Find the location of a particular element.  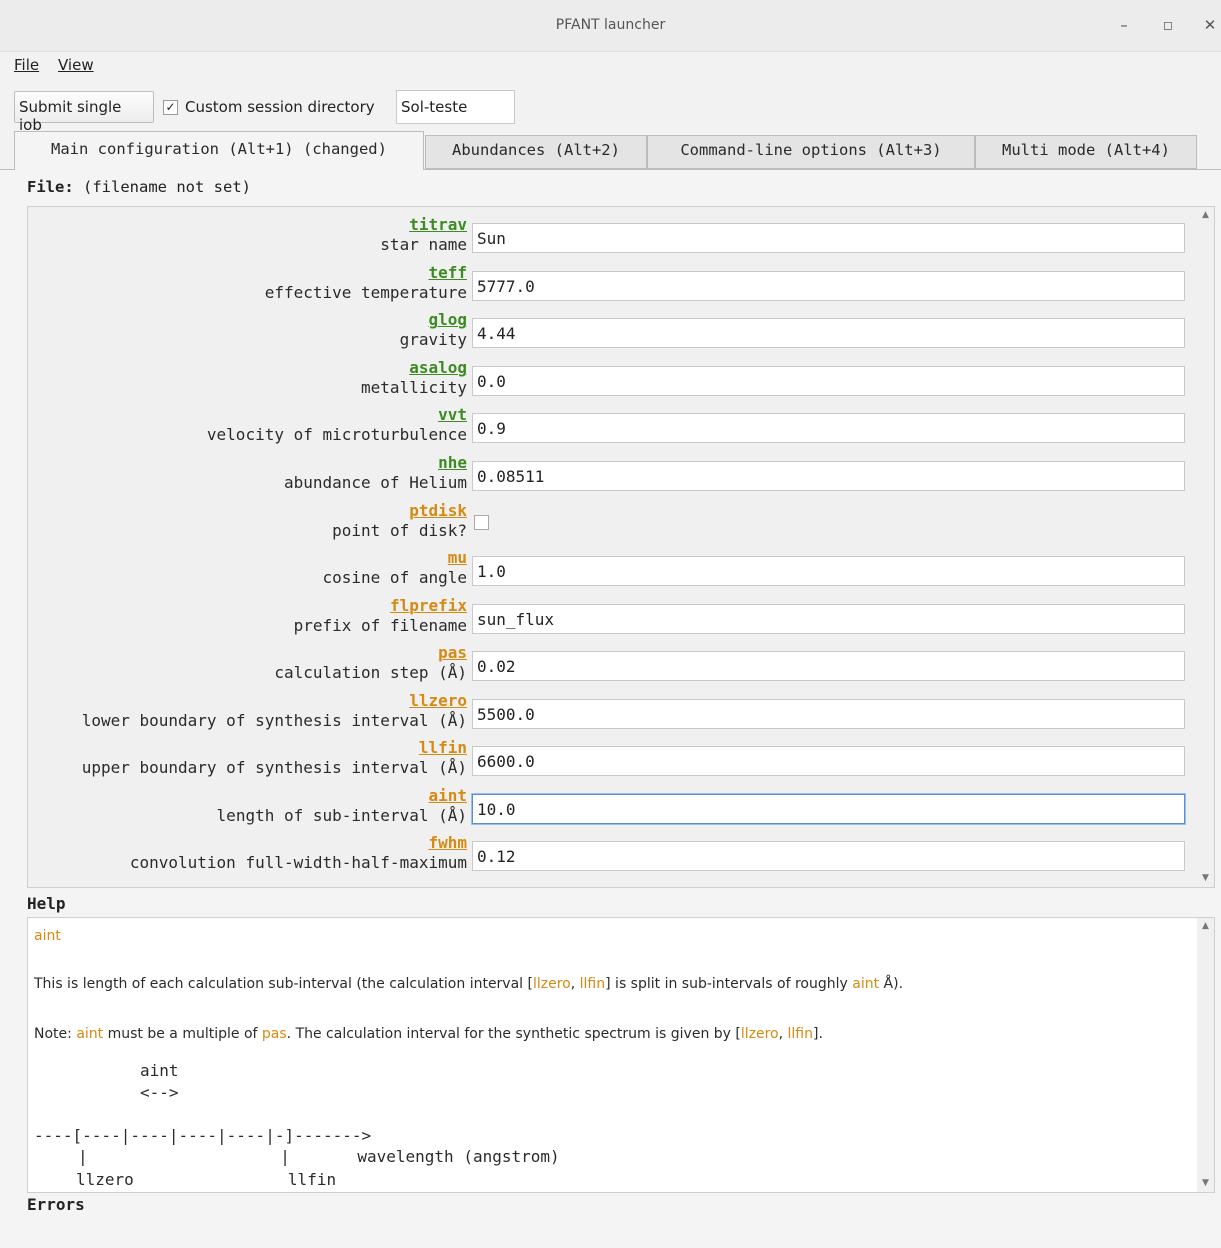

file-line: File: (filename not set) is located at coordinates (139, 187).